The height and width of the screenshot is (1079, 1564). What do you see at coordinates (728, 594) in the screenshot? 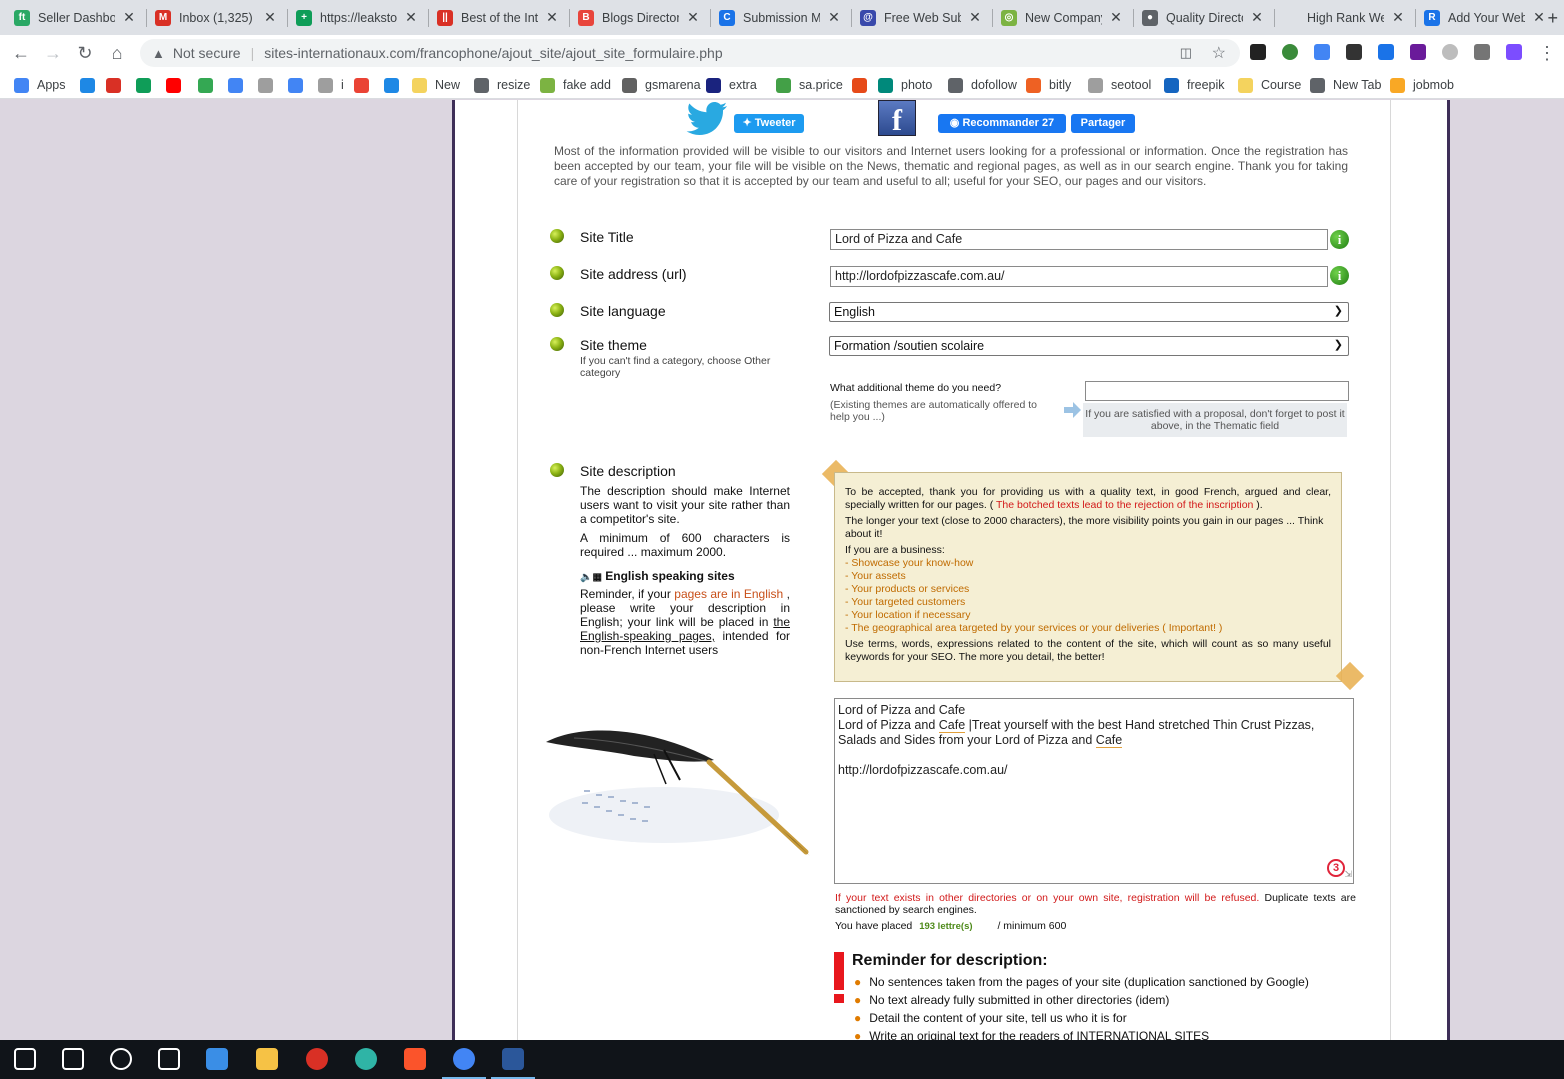
I see `pages-in-english-link: pages are in English` at bounding box center [728, 594].